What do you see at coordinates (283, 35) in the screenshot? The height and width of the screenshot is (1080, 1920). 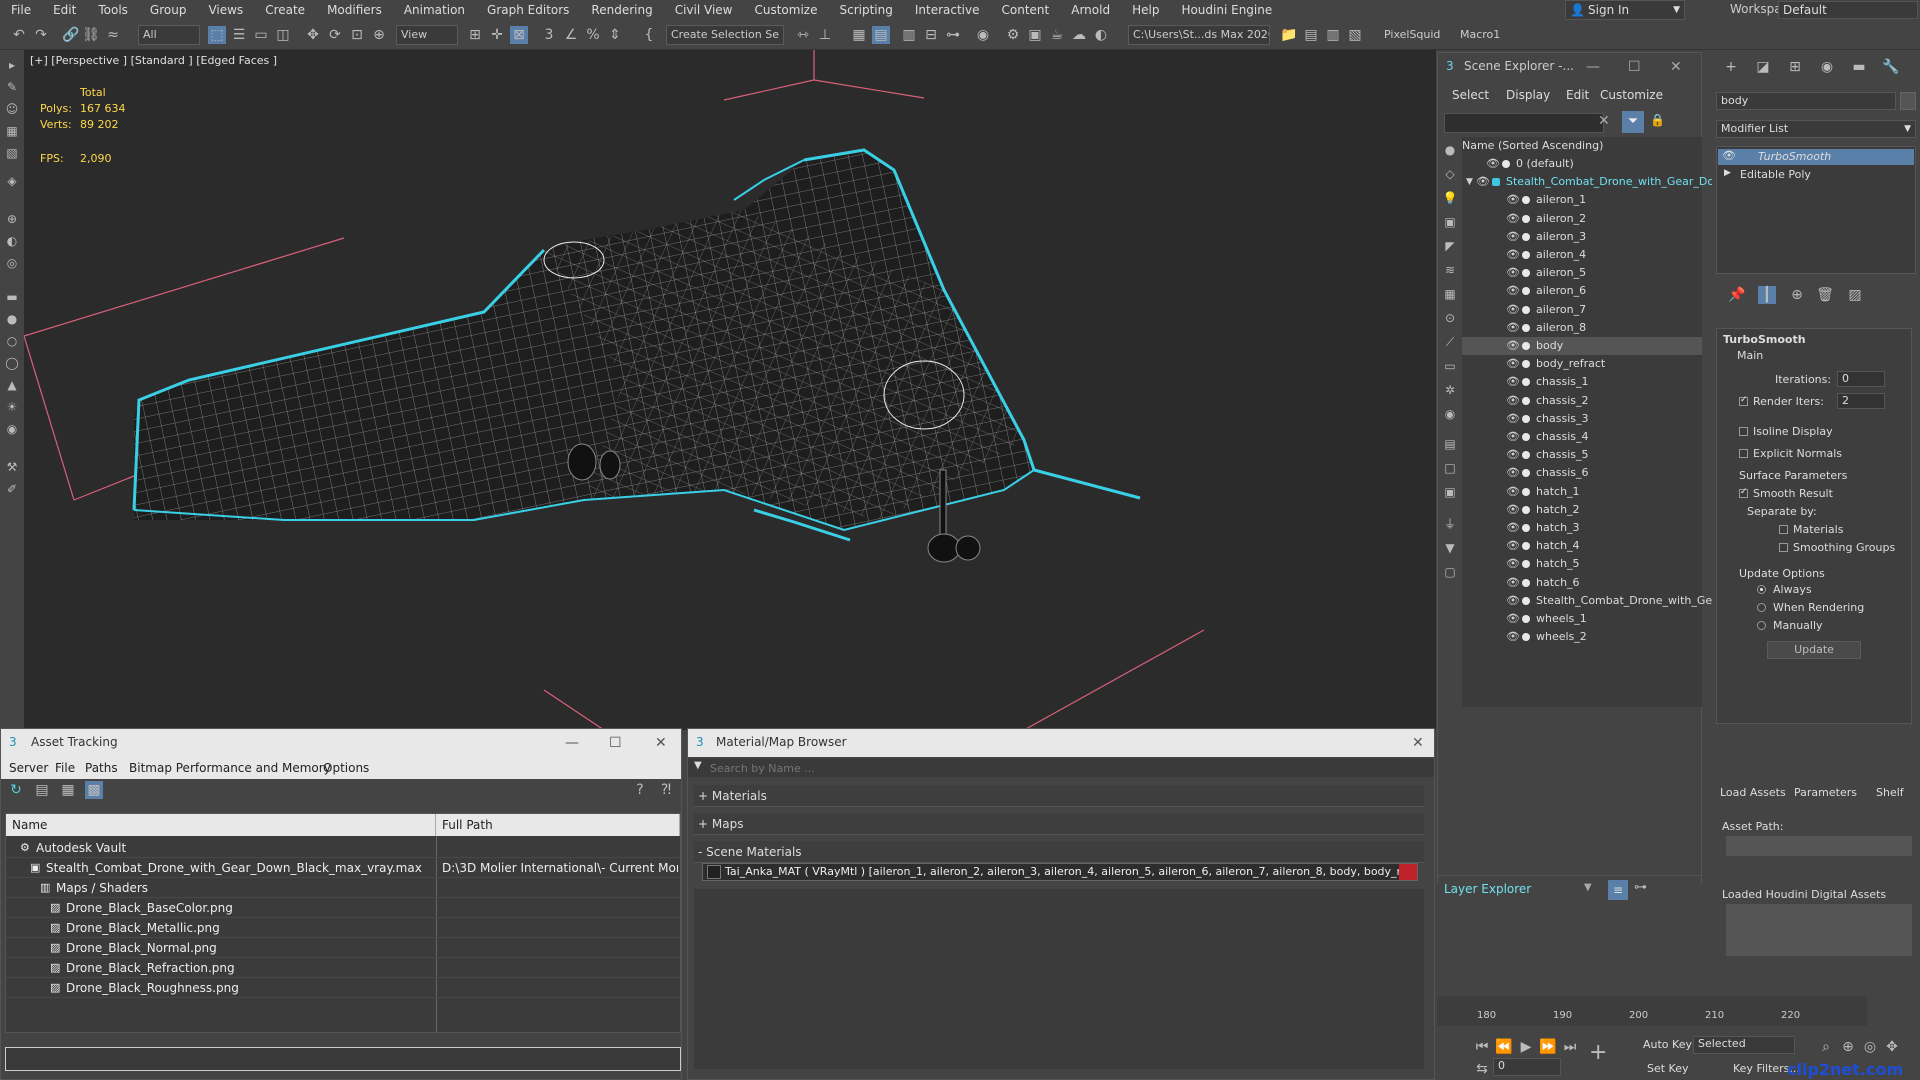 I see `window-crossing-icon: ◫` at bounding box center [283, 35].